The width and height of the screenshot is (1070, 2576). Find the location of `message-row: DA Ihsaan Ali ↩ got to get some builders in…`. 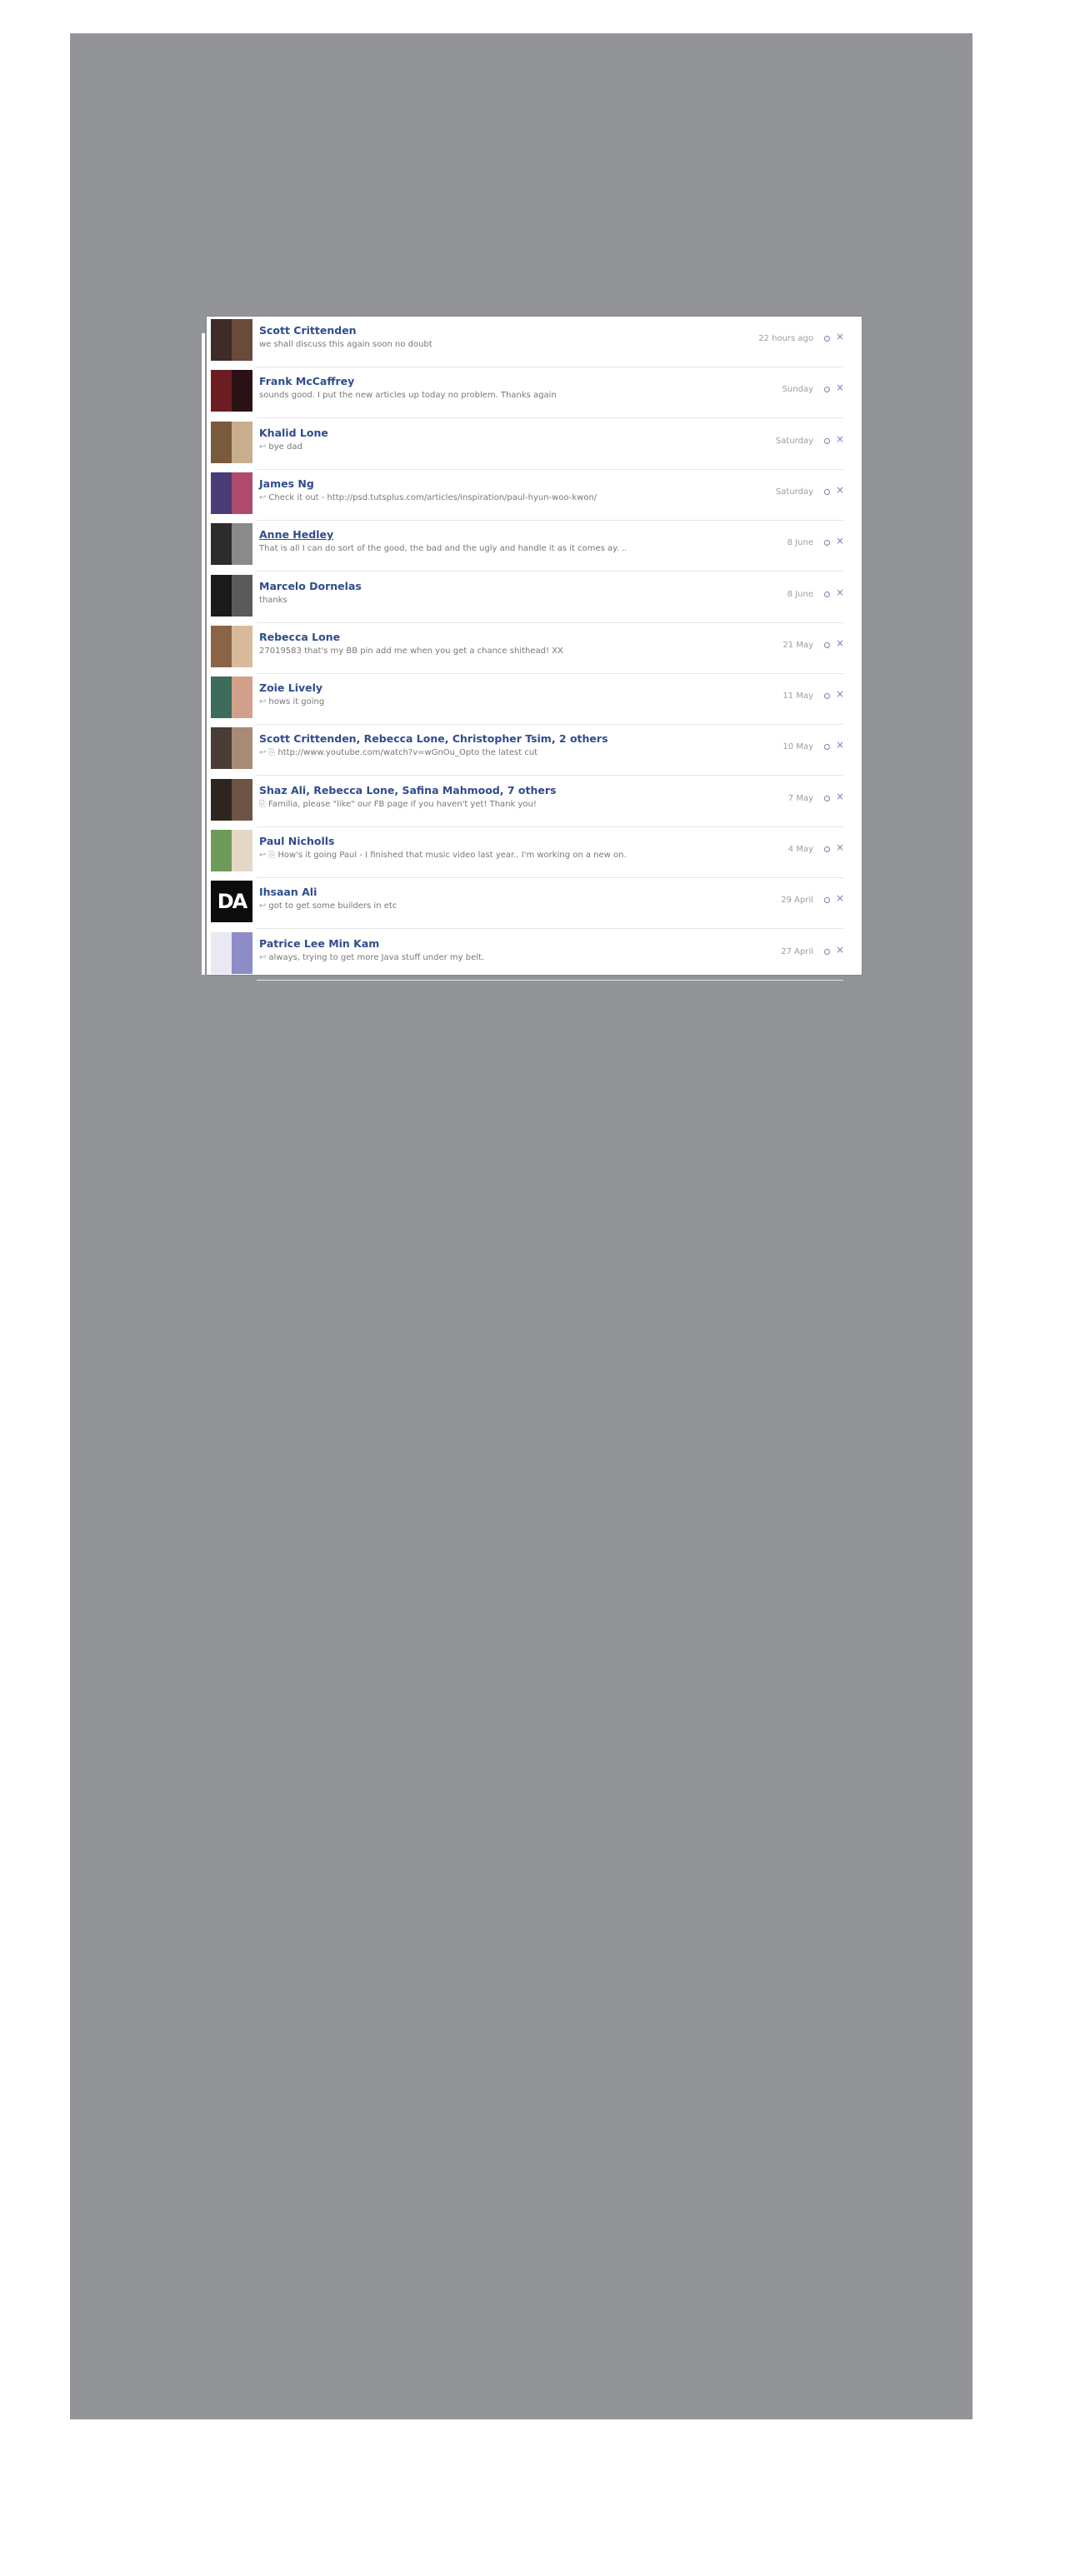

message-row: DA Ihsaan Ali ↩ got to get some builders in… is located at coordinates (534, 904).